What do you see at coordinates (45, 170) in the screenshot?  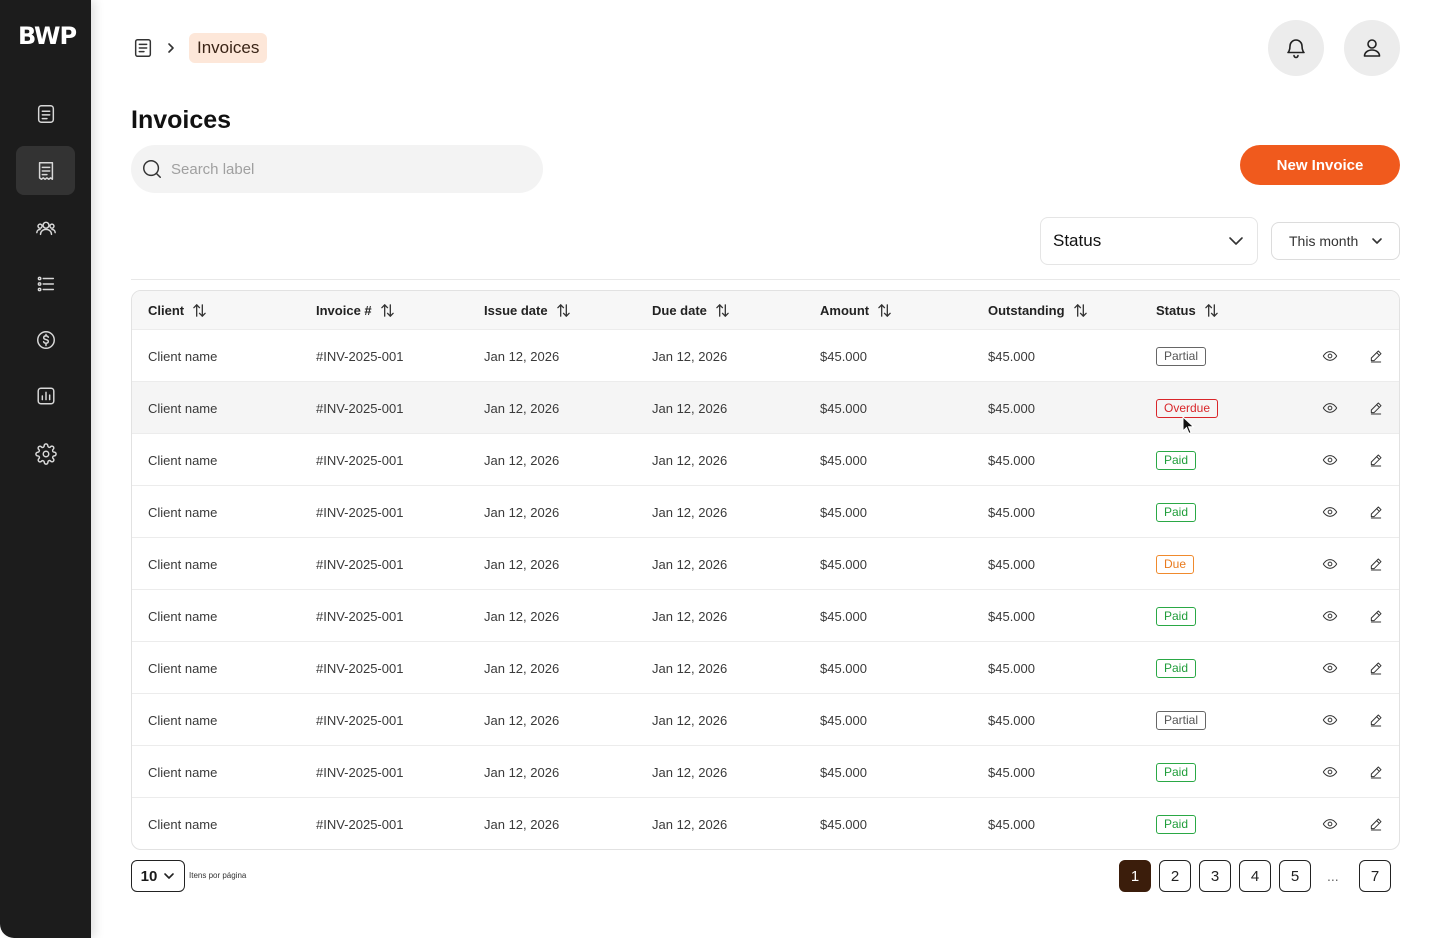 I see `sidebar-item-invoices` at bounding box center [45, 170].